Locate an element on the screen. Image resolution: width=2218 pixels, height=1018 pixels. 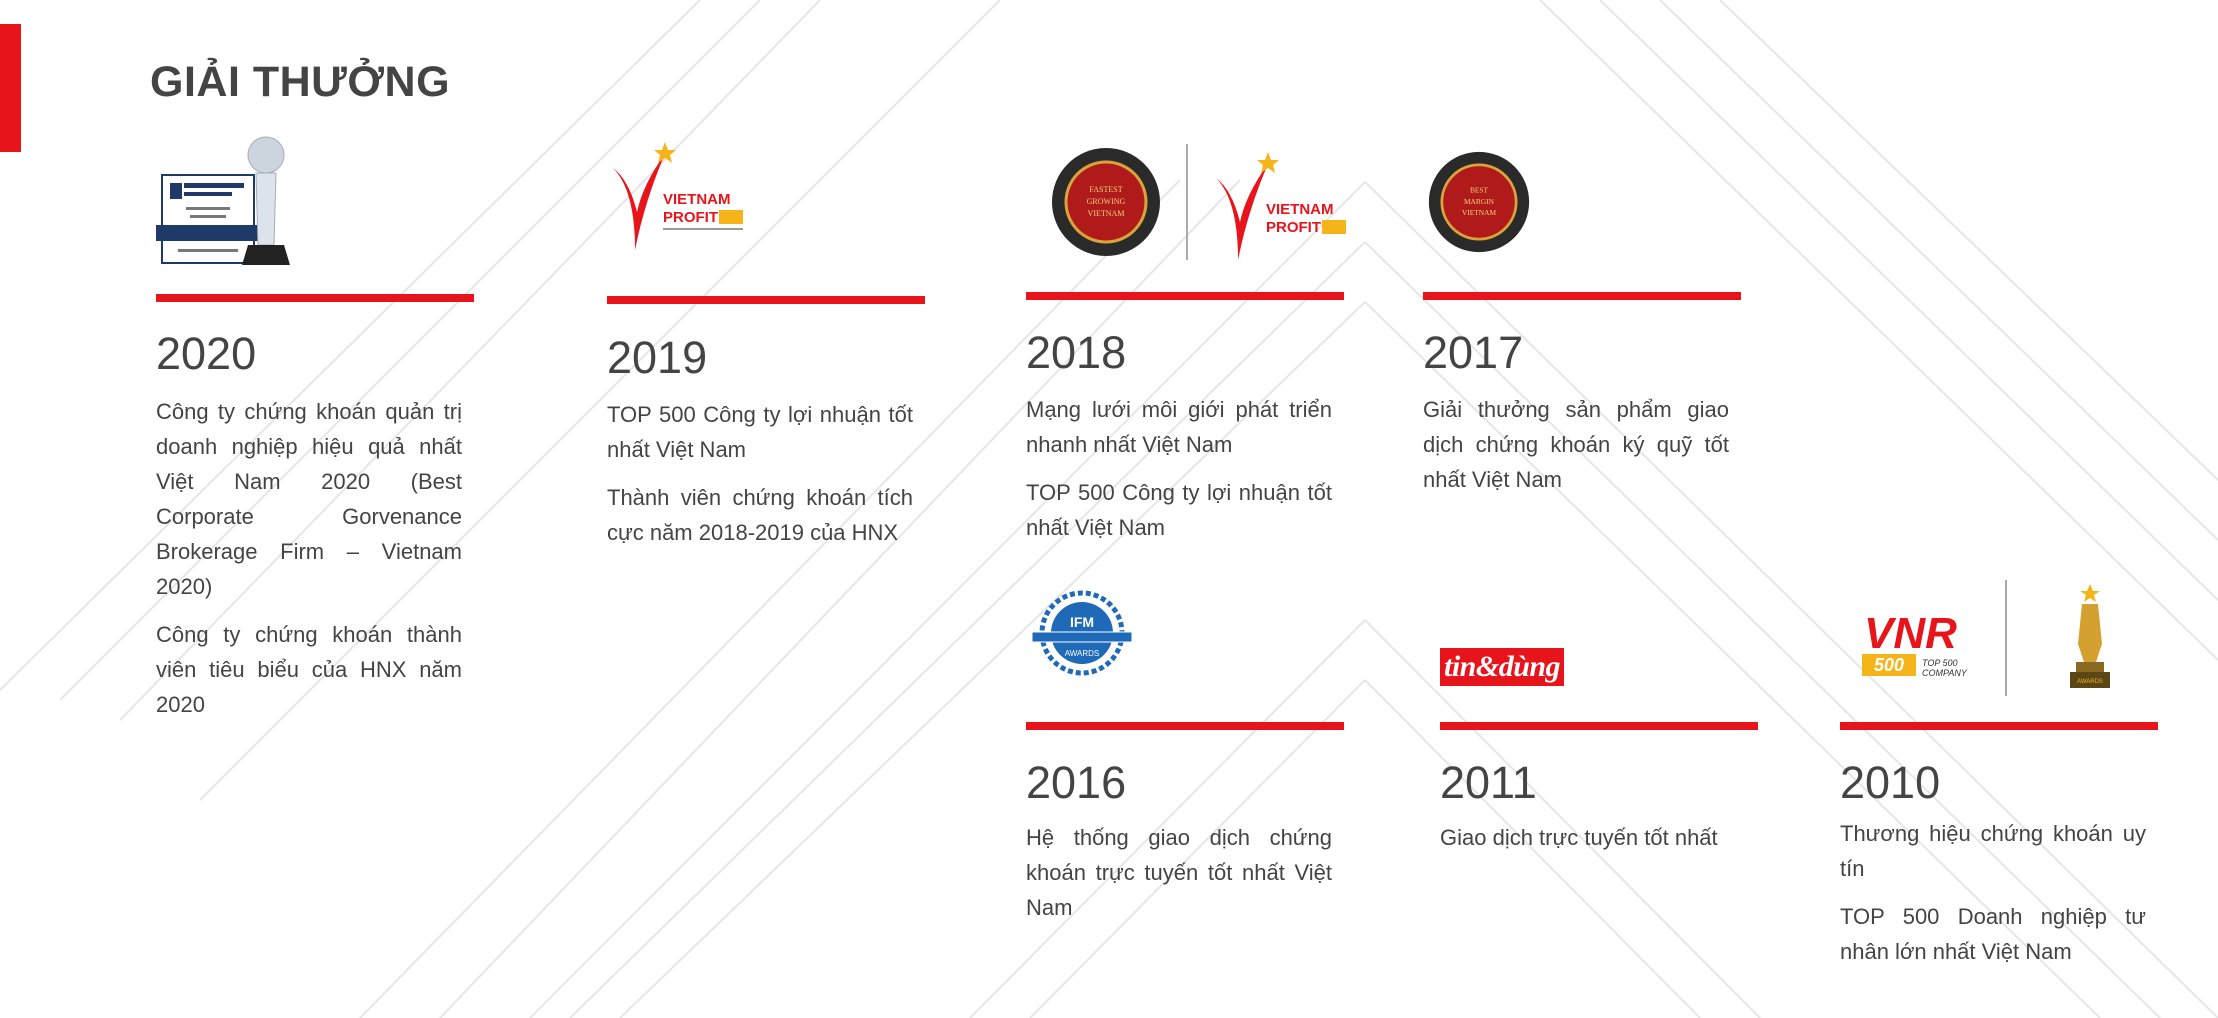
gbaf-medal-logo: BEST MARGIN VIETNAM is located at coordinates (1479, 202).